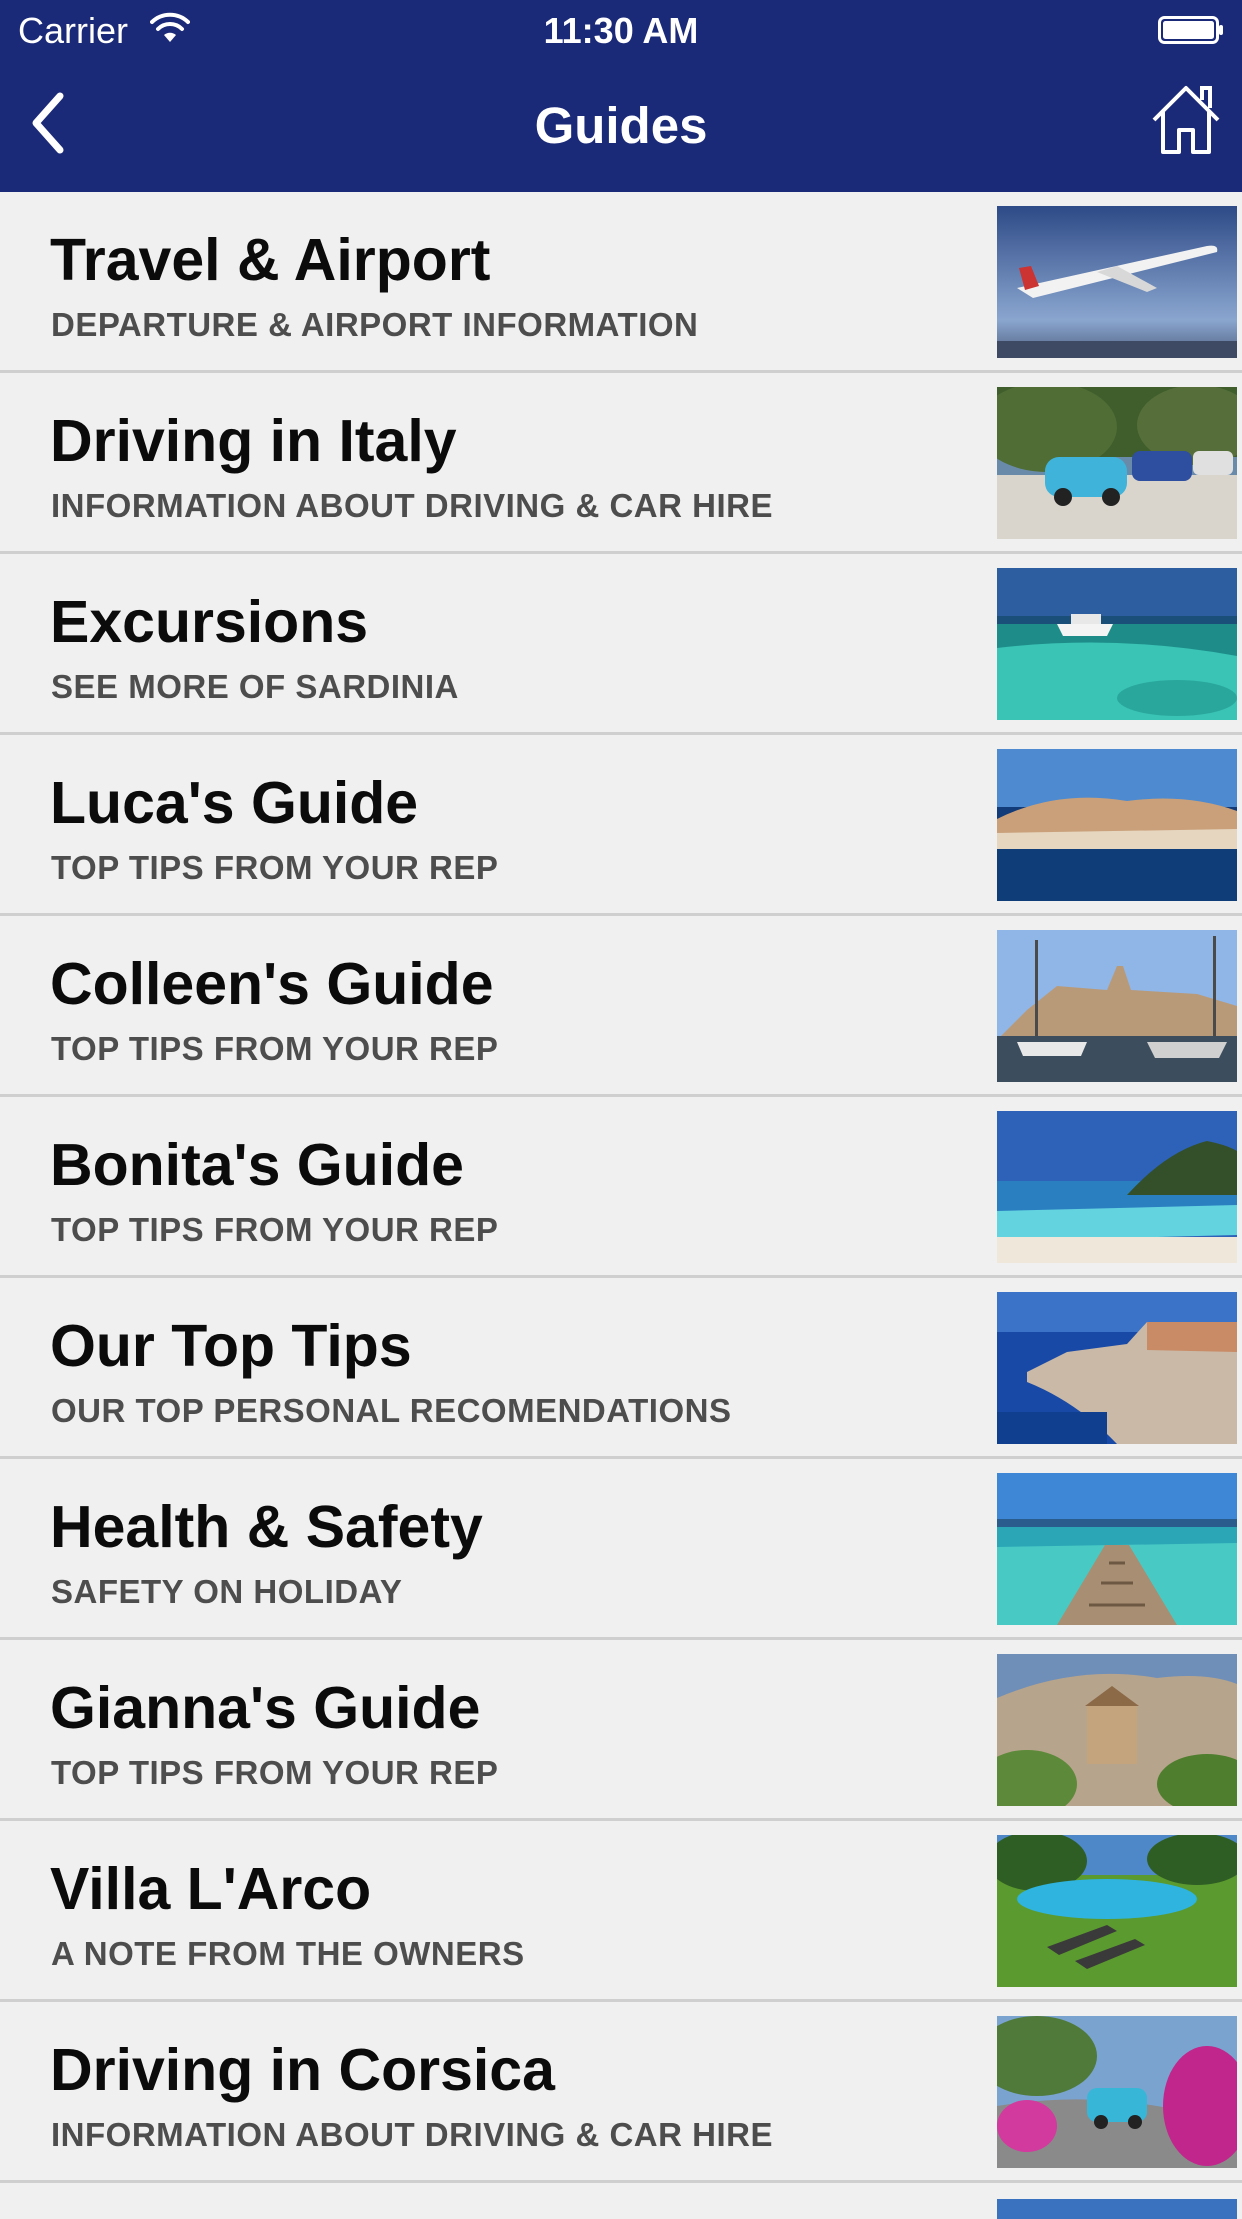 The width and height of the screenshot is (1242, 2219). What do you see at coordinates (1117, 1730) in the screenshot?
I see `hill-town-photo` at bounding box center [1117, 1730].